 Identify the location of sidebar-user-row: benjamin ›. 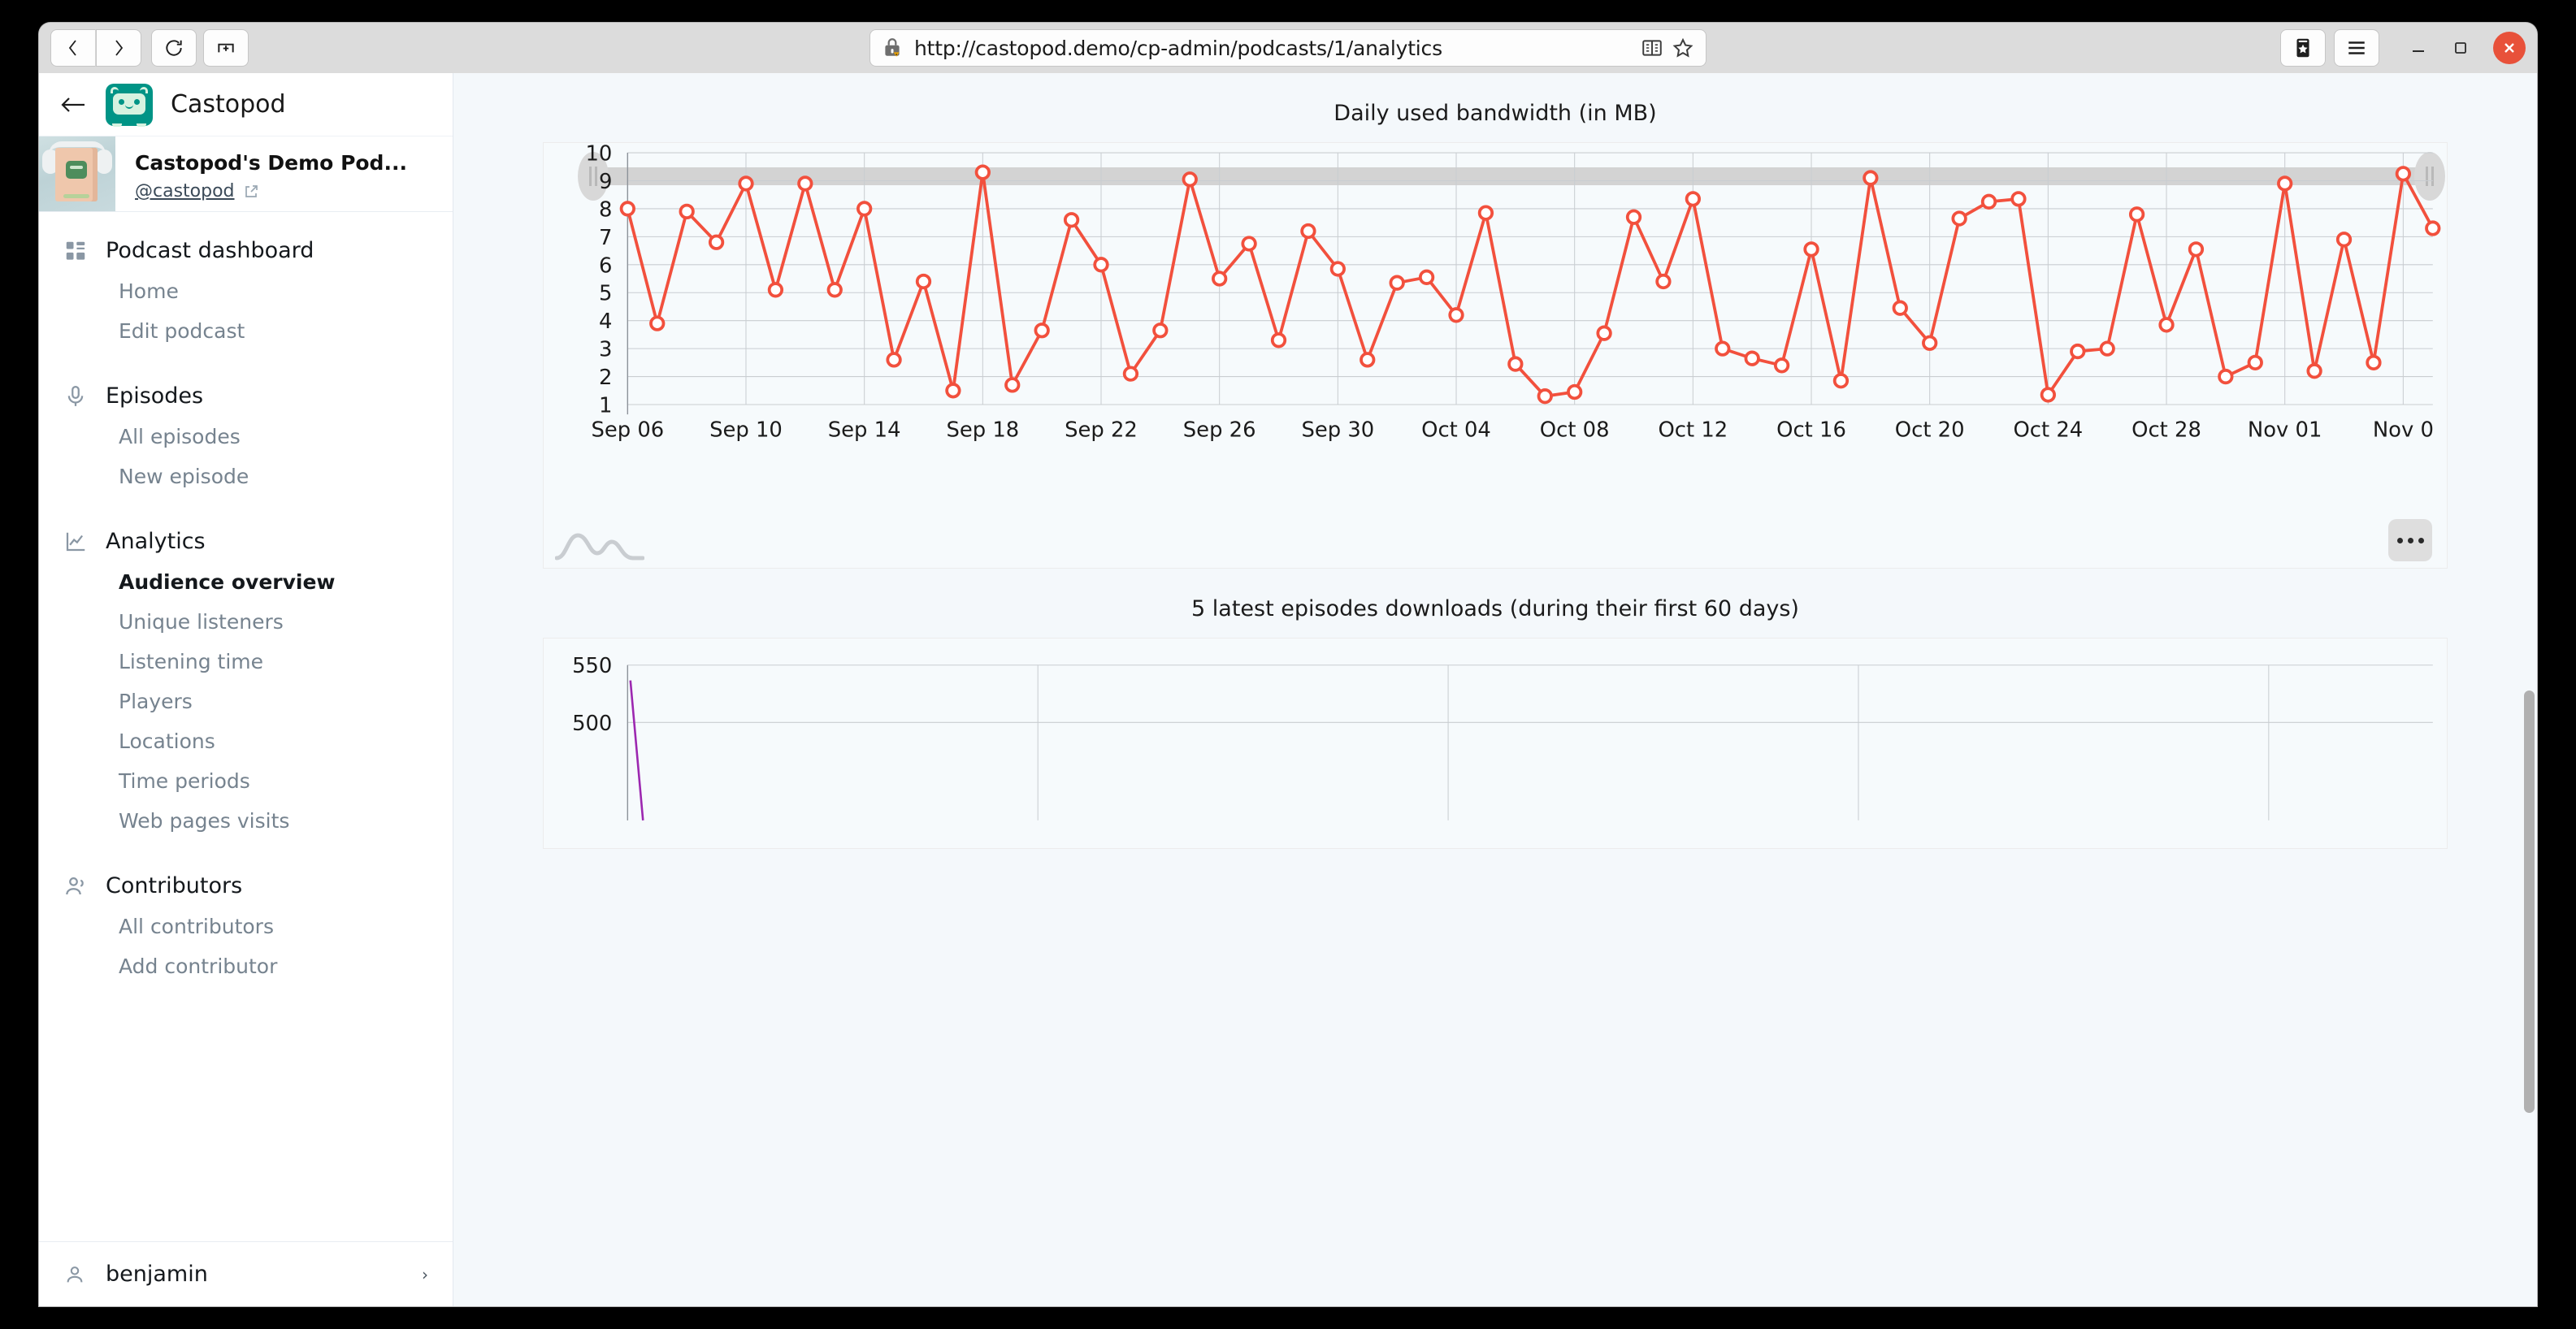
(246, 1273).